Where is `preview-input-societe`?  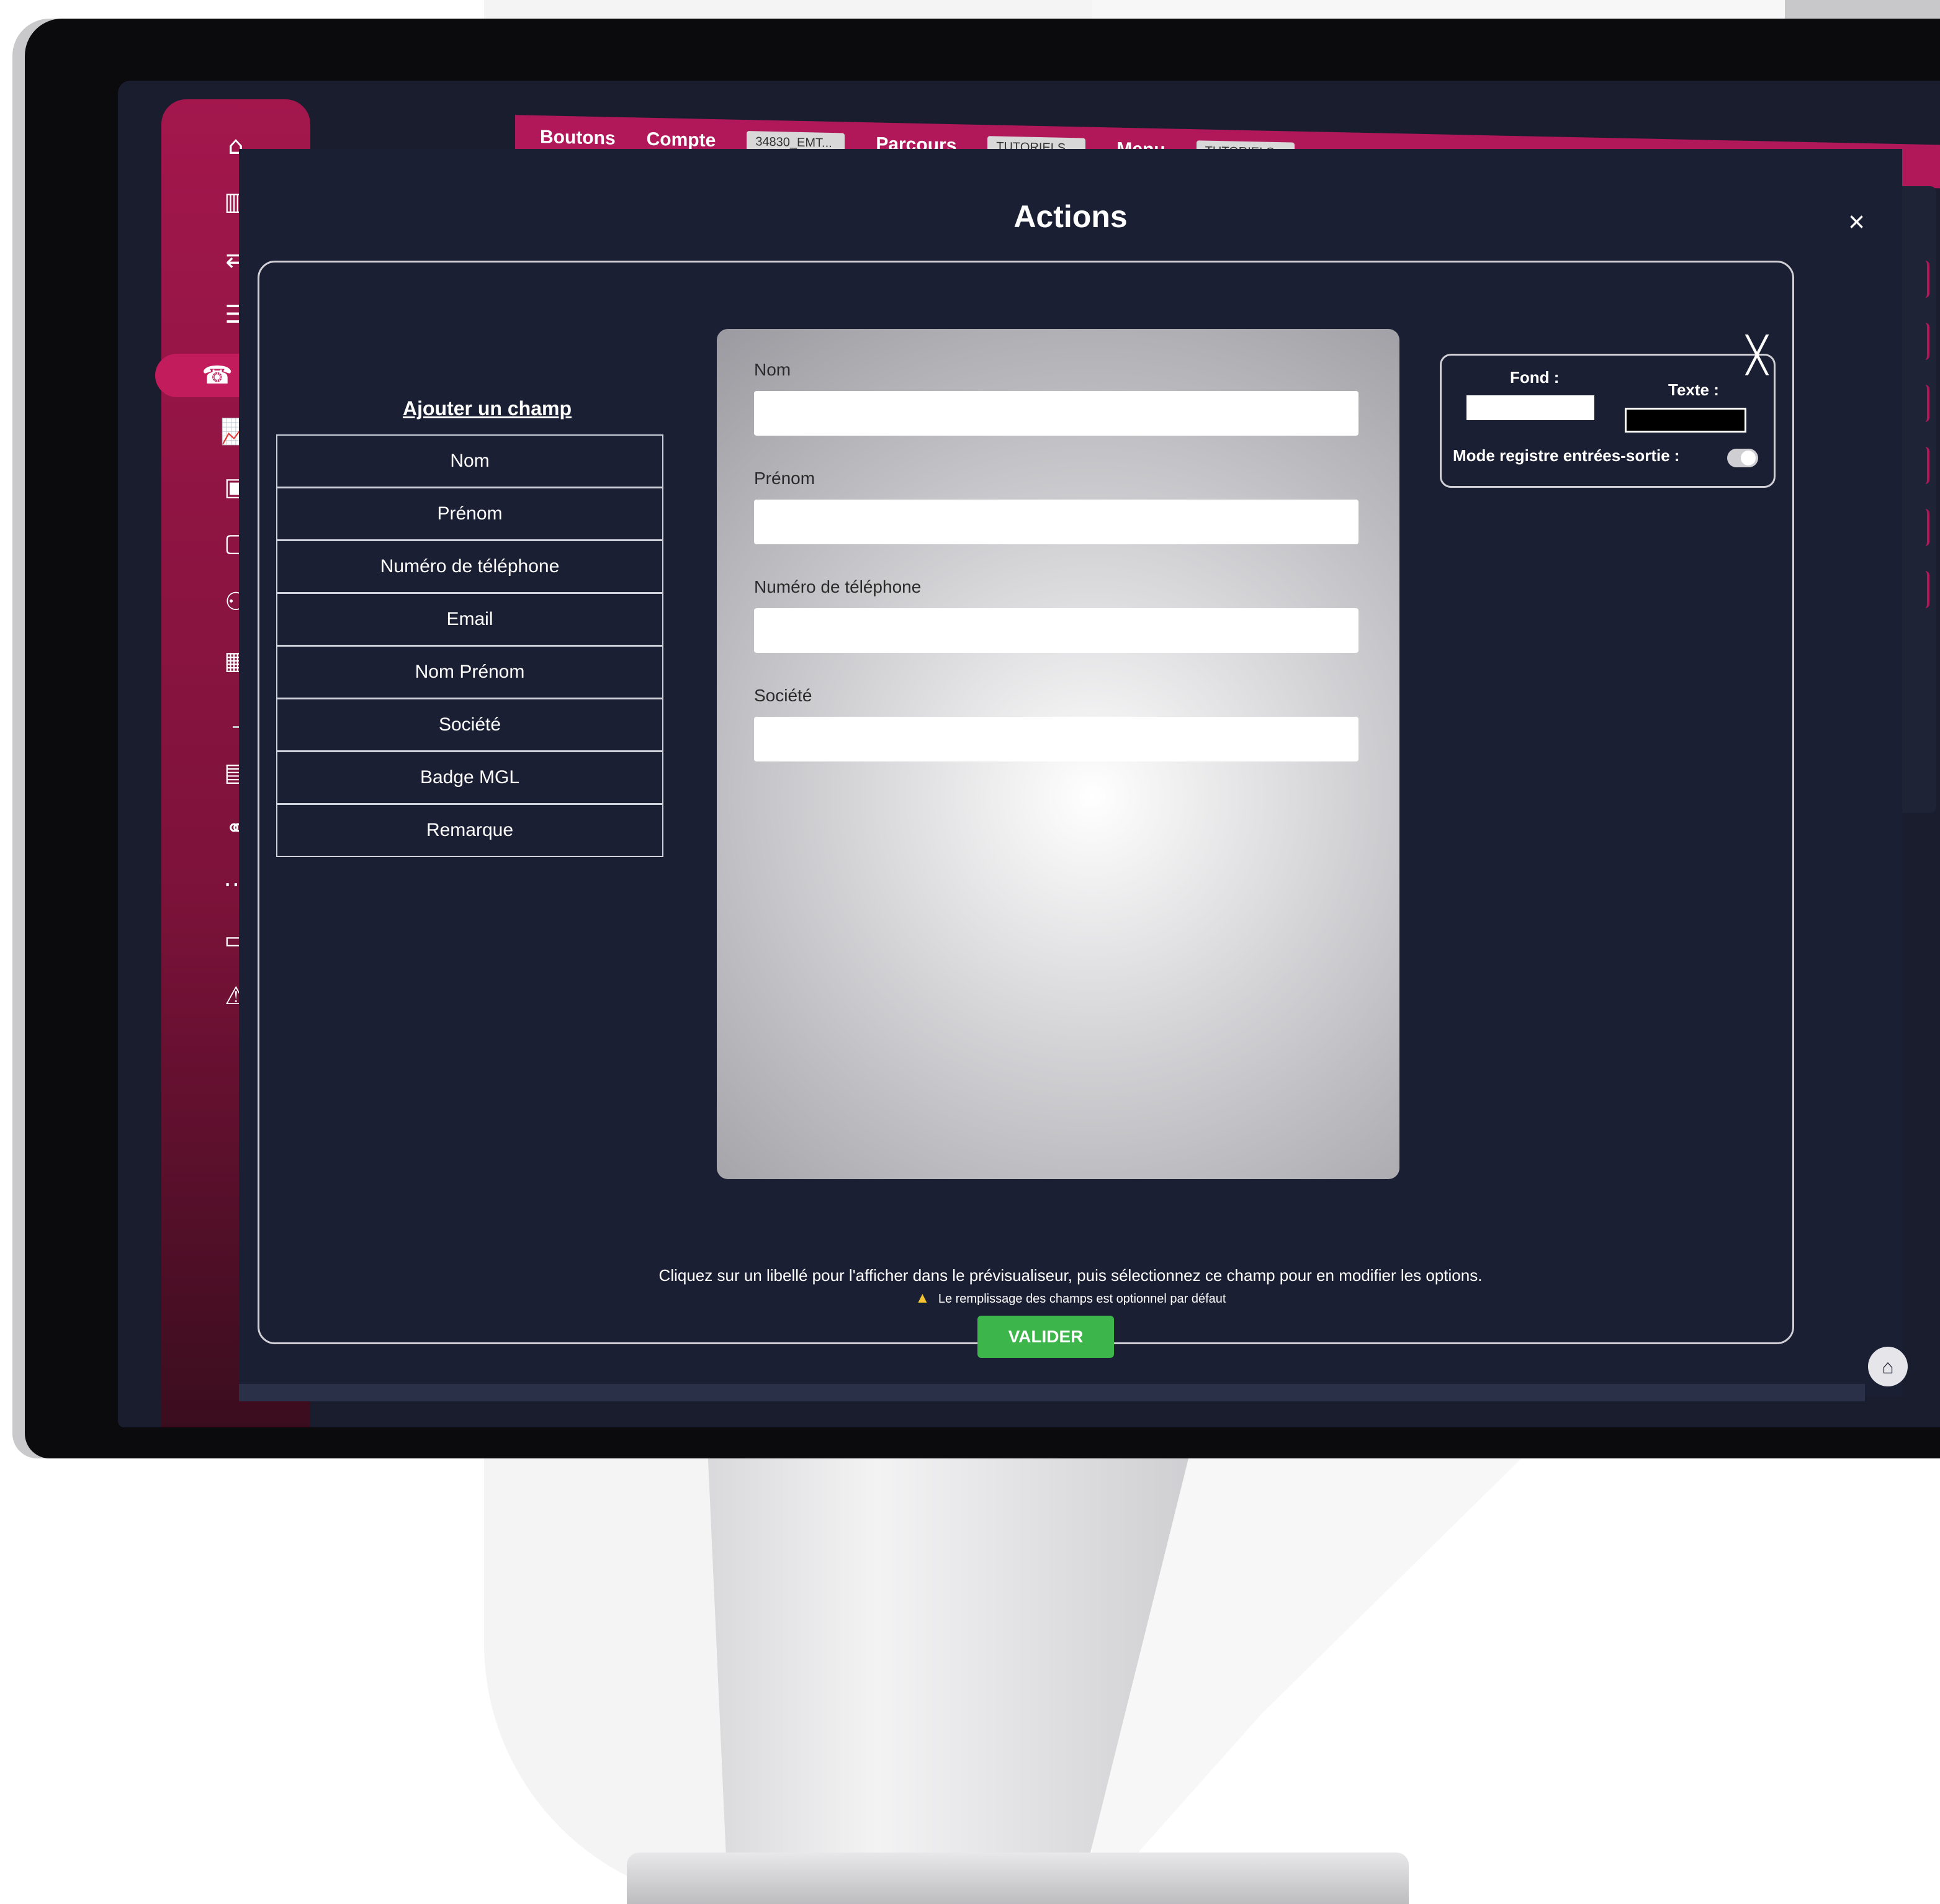
preview-input-societe is located at coordinates (1056, 739).